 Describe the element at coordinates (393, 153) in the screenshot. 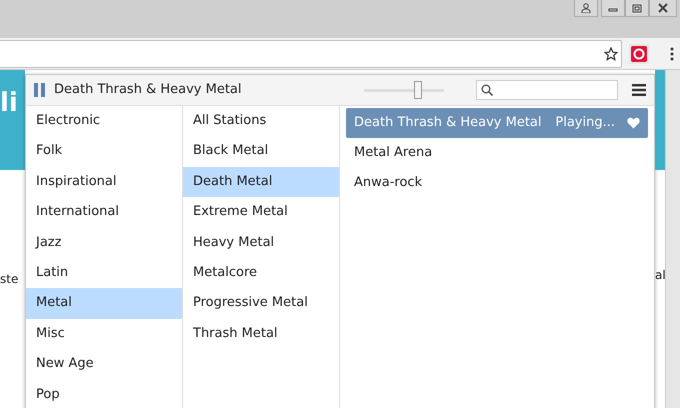

I see `station-name: Metal Arena` at that location.